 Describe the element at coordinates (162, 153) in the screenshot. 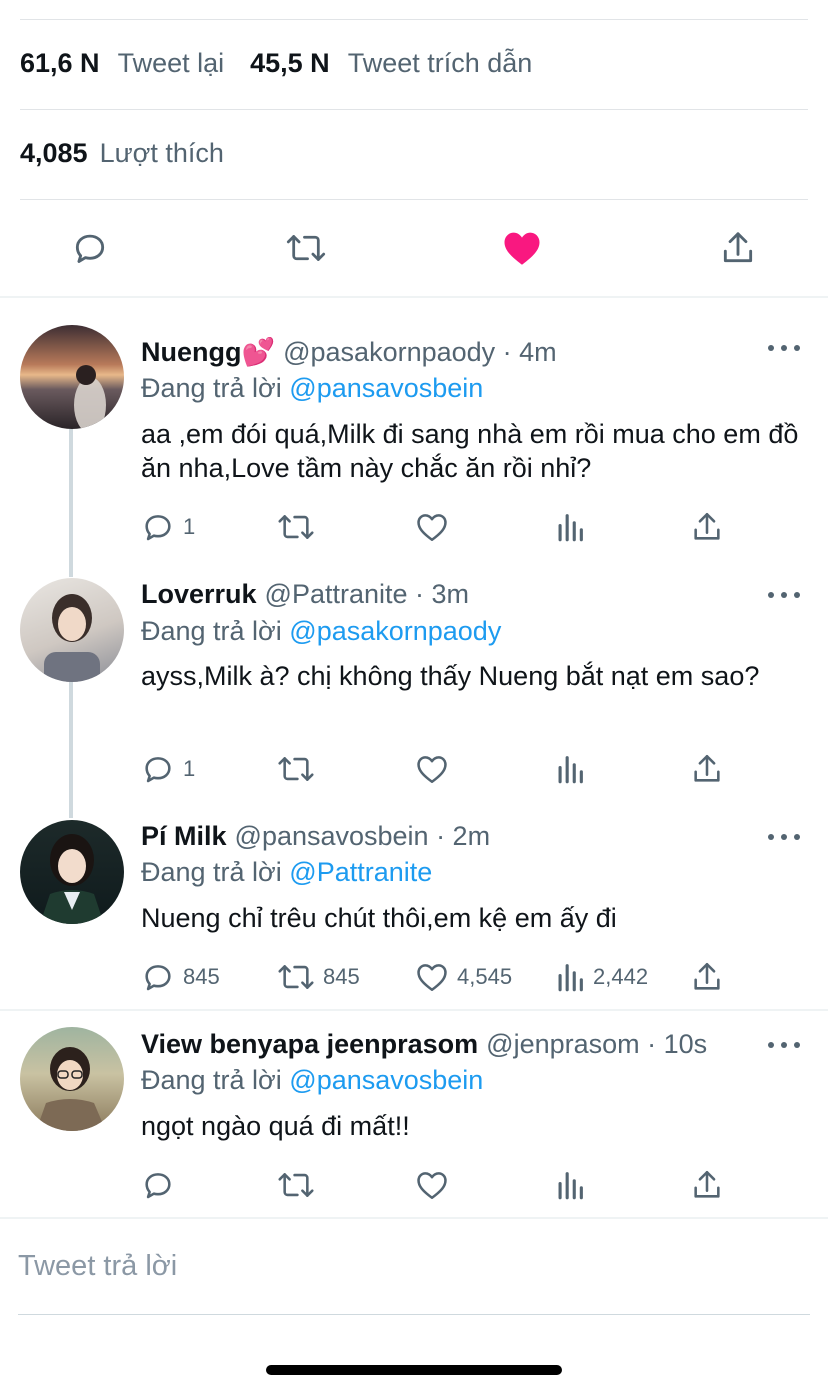

I see `likes-label: Lượt thích` at that location.